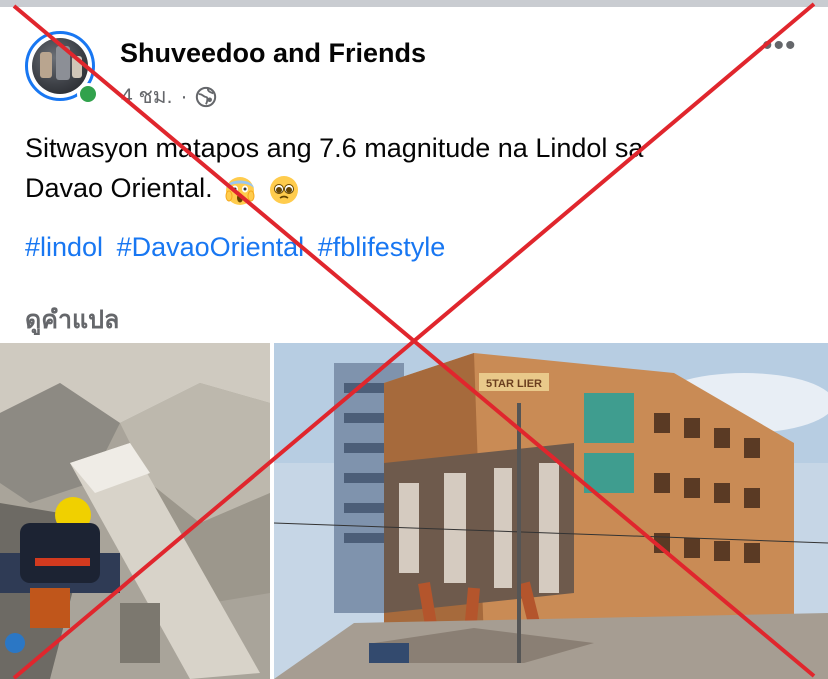  I want to click on pleading-face-icon, so click(283, 189).